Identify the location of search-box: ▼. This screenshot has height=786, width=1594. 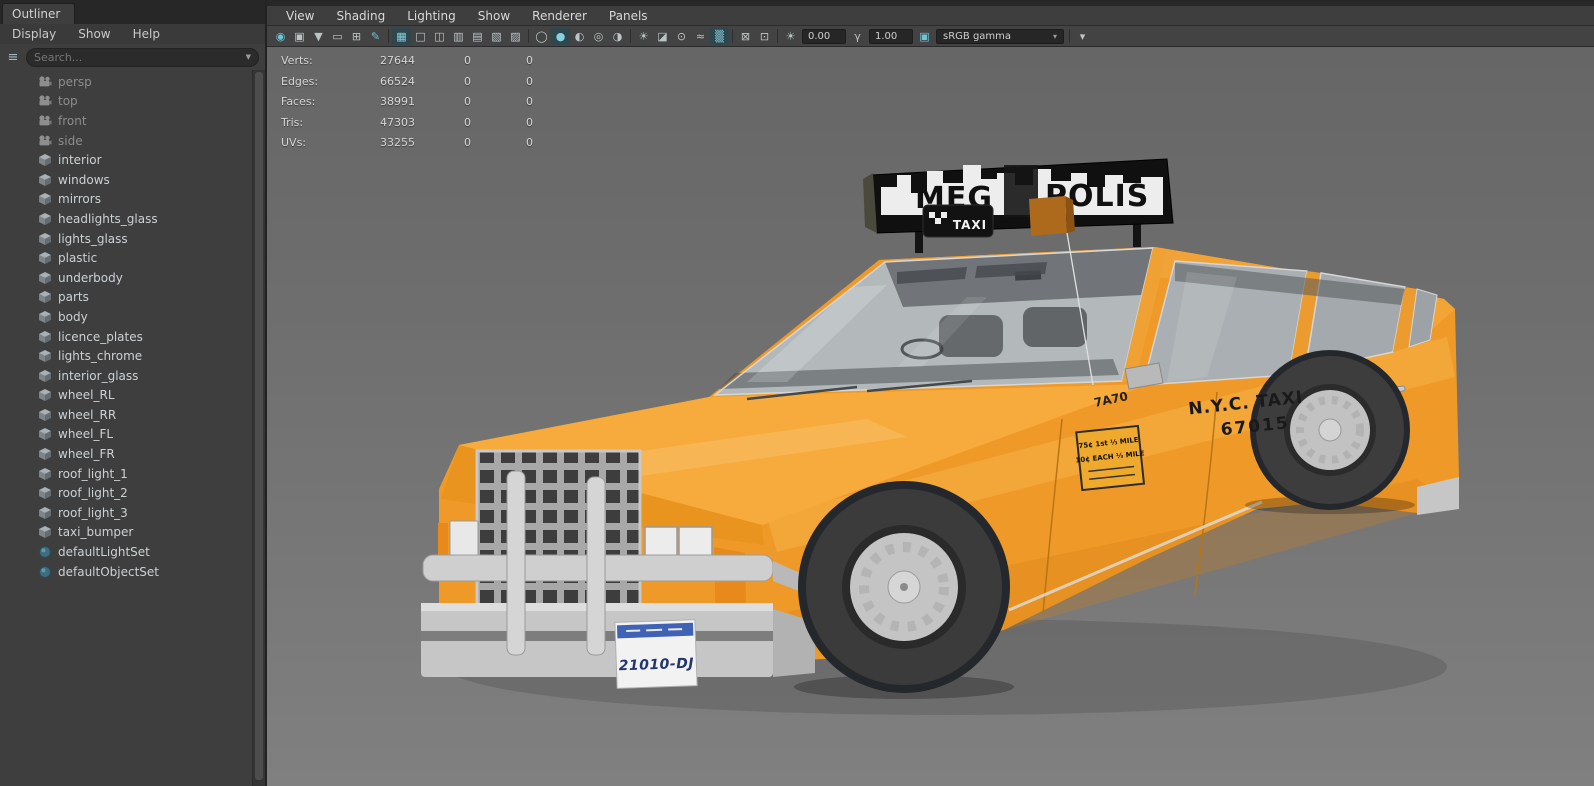
(142, 57).